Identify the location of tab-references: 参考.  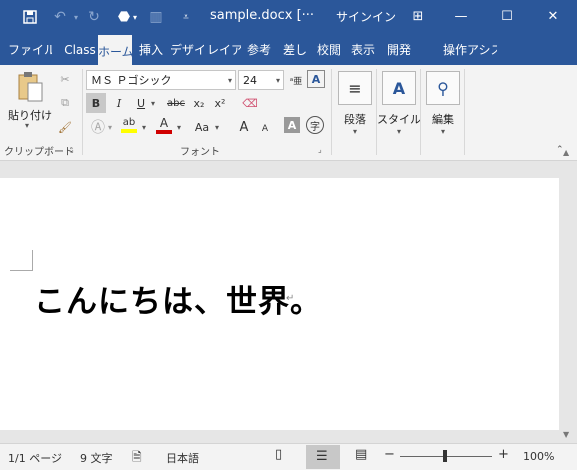
(259, 50).